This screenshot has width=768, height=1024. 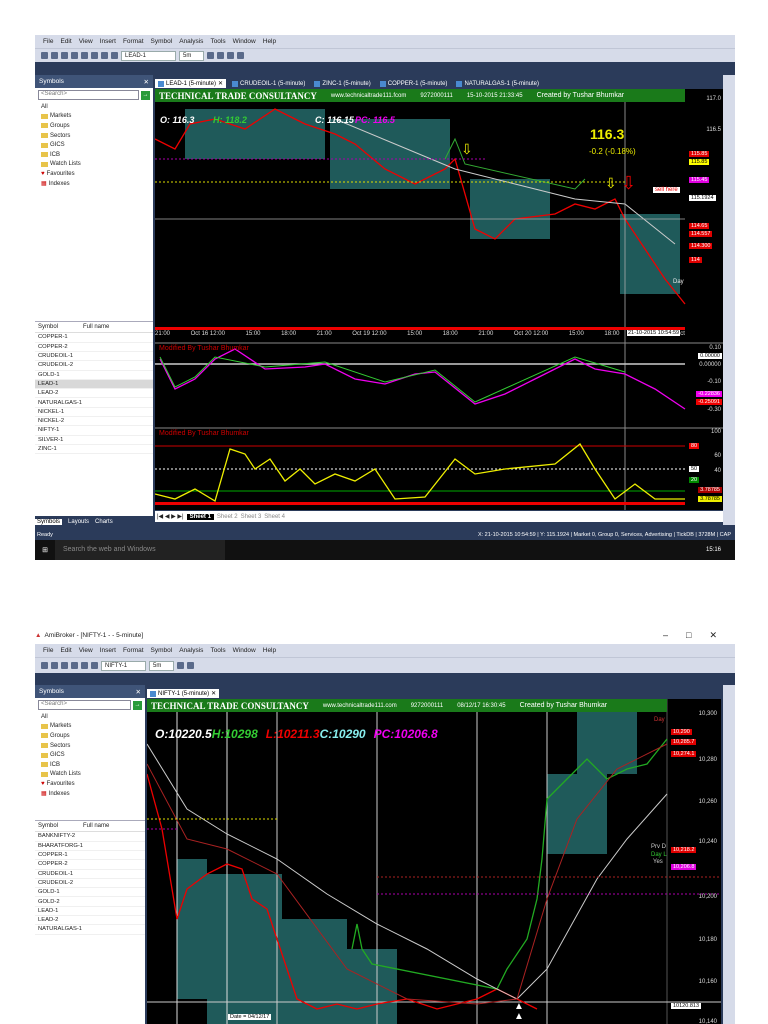 What do you see at coordinates (90, 846) in the screenshot?
I see `symbol-row: BHARATFORG-1` at bounding box center [90, 846].